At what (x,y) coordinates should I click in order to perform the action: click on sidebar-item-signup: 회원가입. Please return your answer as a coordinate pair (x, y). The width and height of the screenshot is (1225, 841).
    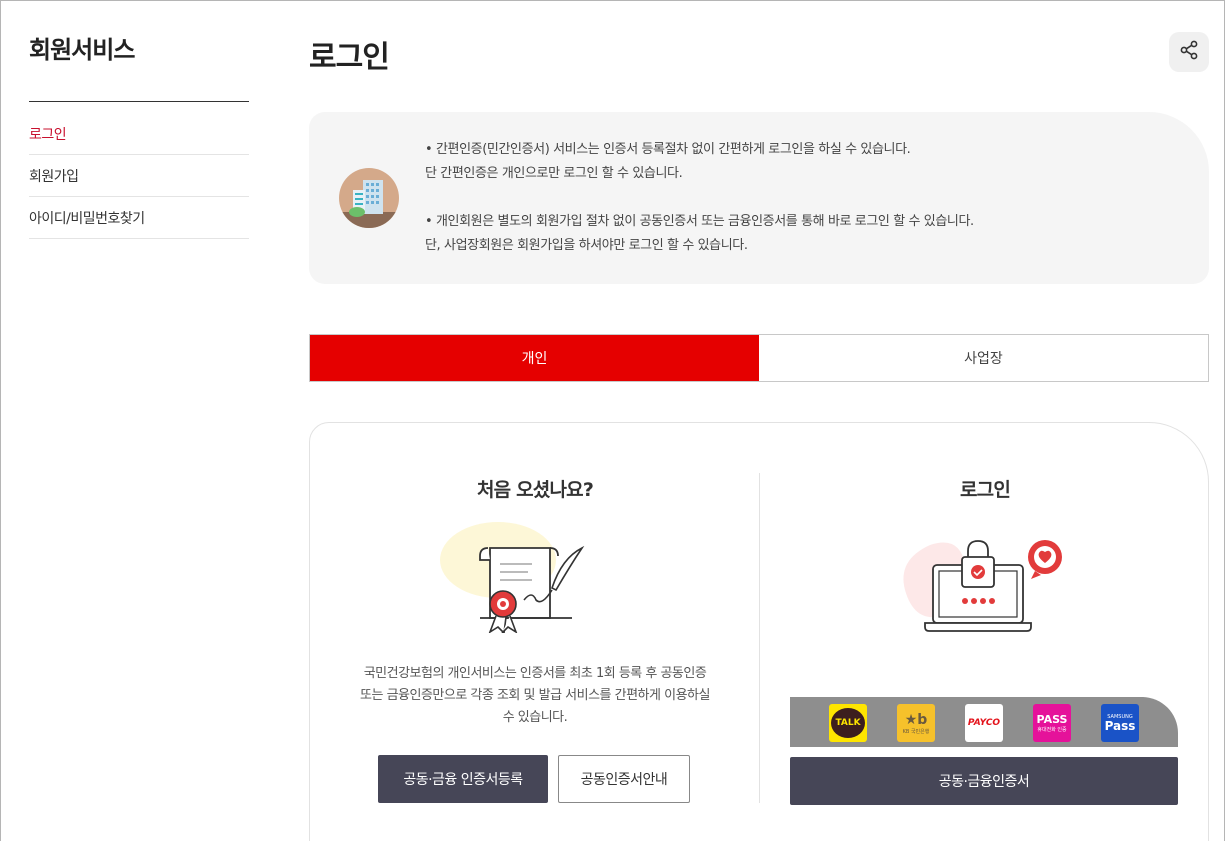
    Looking at the image, I should click on (139, 176).